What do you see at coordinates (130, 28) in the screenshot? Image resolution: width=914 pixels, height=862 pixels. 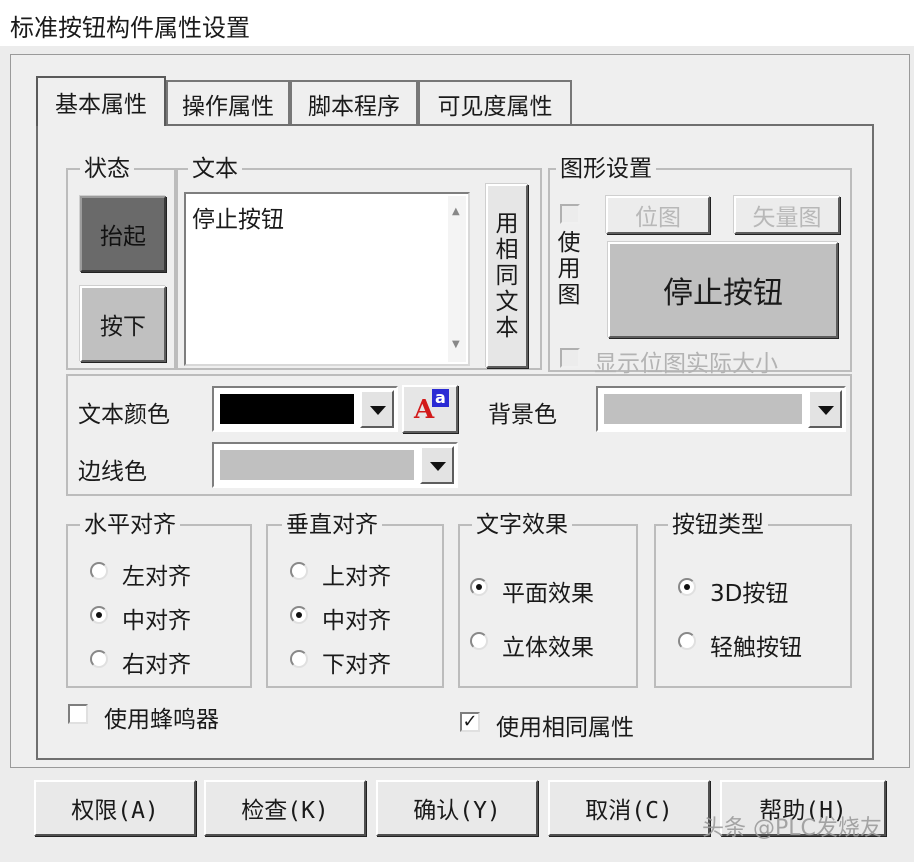 I see `window-title: 标准按钮构件属性设置` at bounding box center [130, 28].